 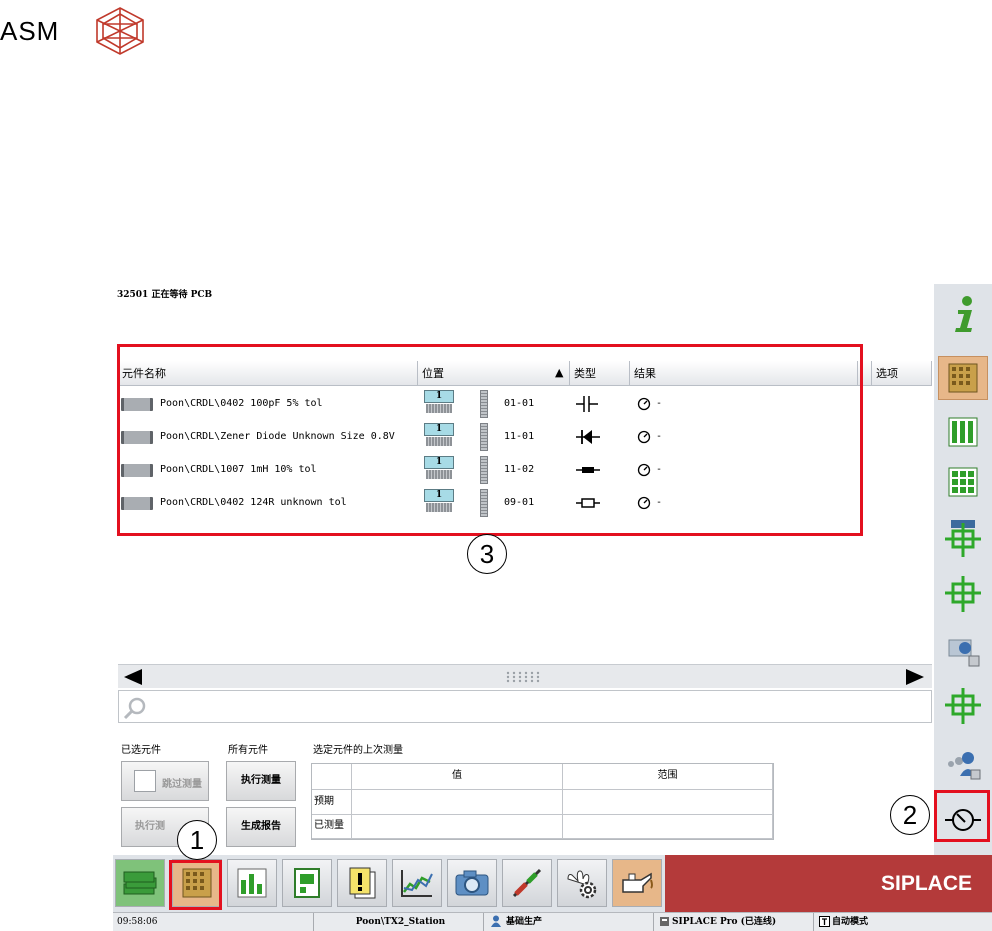 I want to click on trend-chart-icon, so click(x=417, y=883).